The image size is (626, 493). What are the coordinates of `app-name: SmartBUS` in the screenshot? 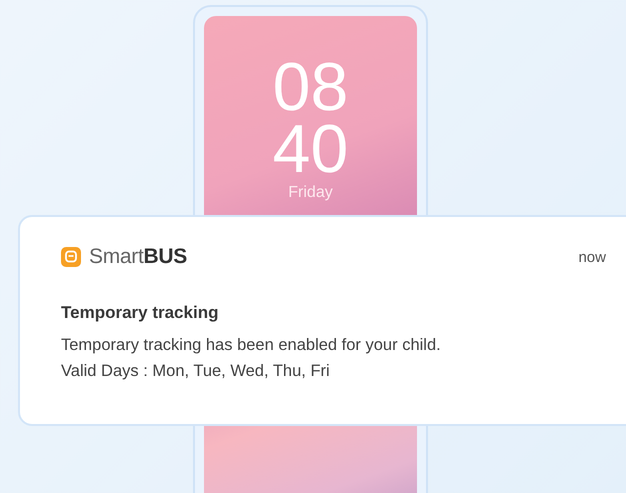 It's located at (138, 257).